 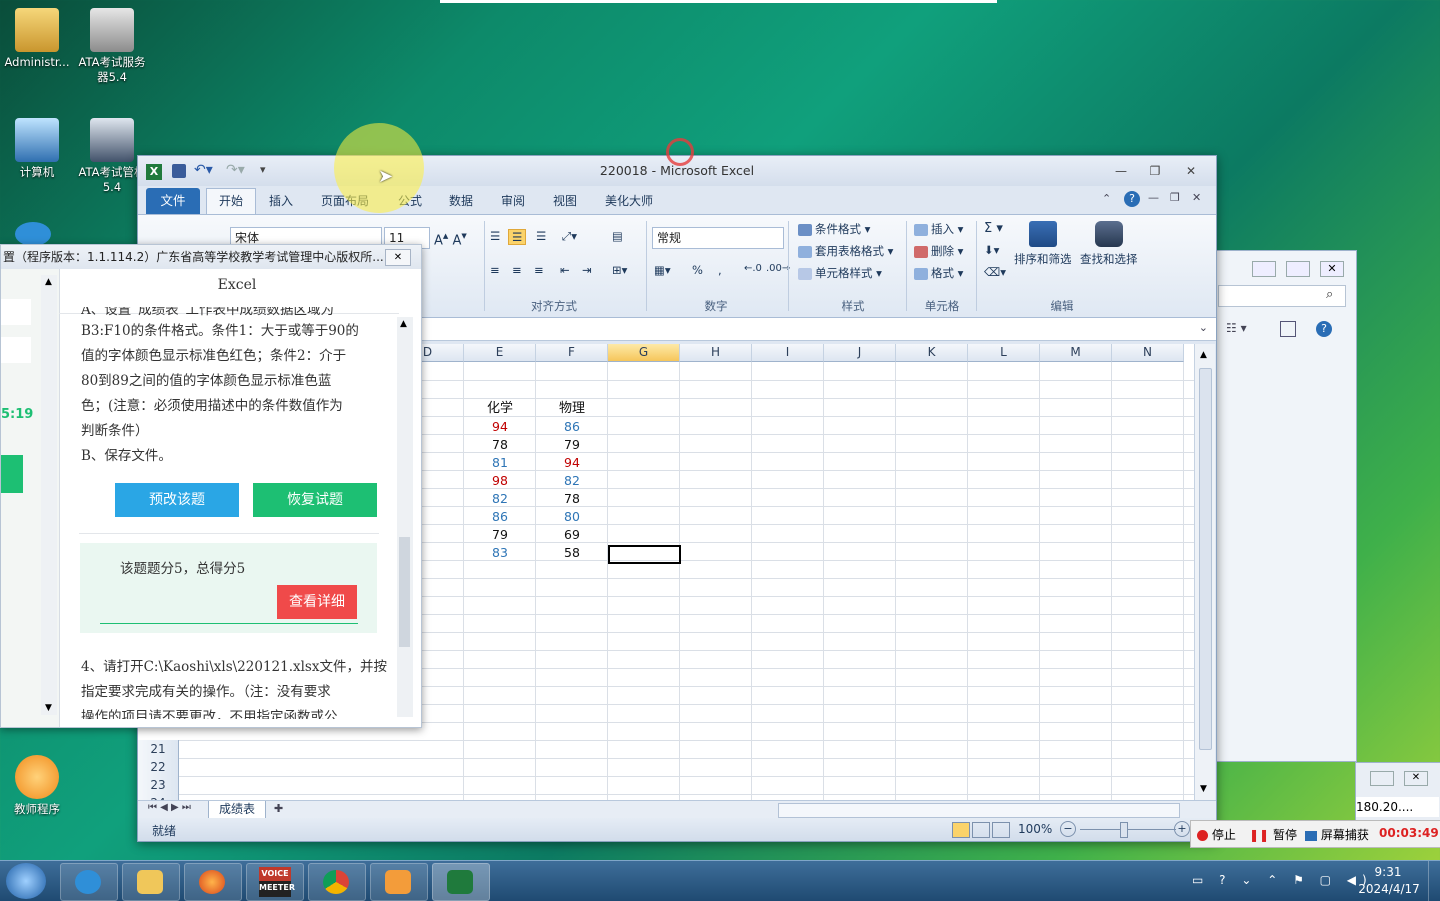 I want to click on column-header-j: J, so click(x=860, y=353).